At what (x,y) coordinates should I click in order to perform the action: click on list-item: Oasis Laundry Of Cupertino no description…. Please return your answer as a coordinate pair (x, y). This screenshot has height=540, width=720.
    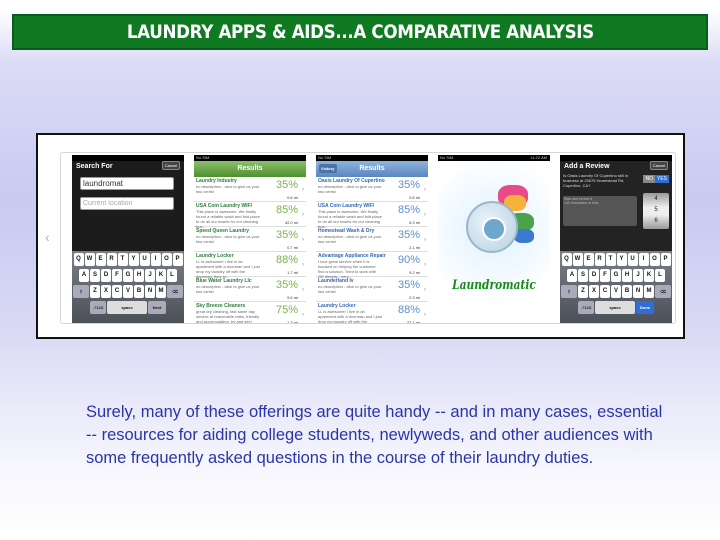
    Looking at the image, I should click on (372, 189).